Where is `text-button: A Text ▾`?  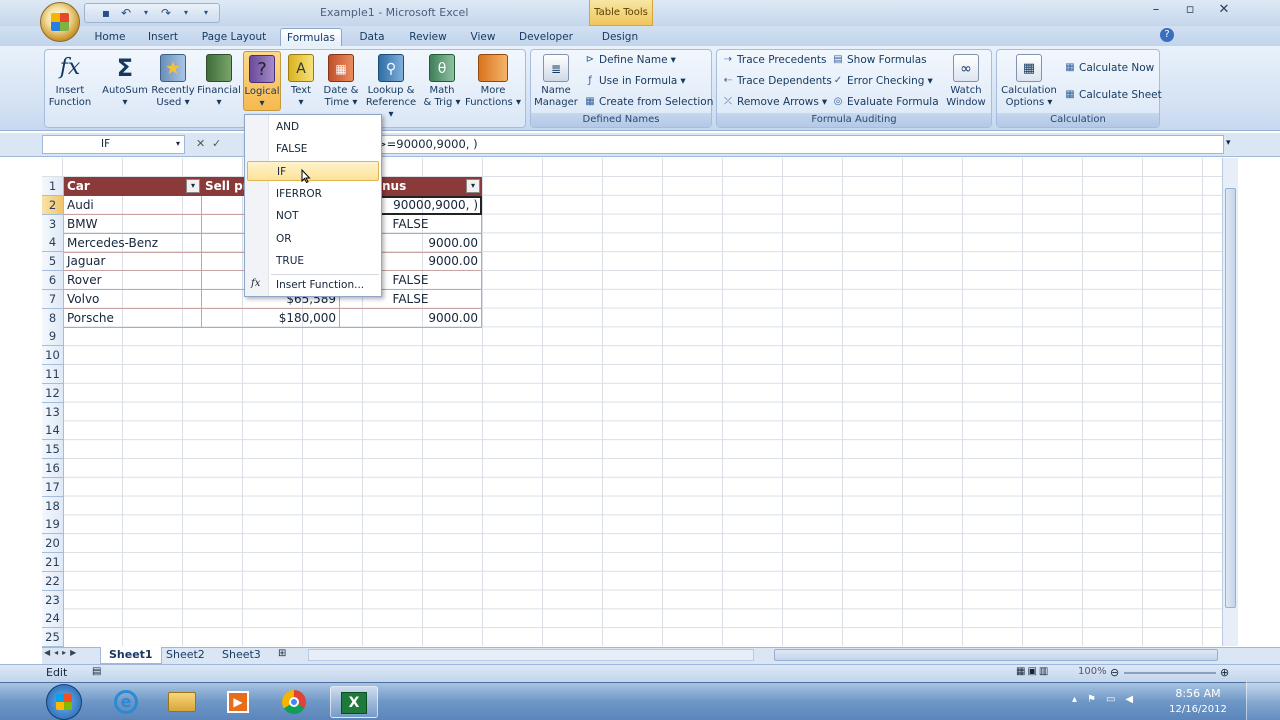 text-button: A Text ▾ is located at coordinates (301, 81).